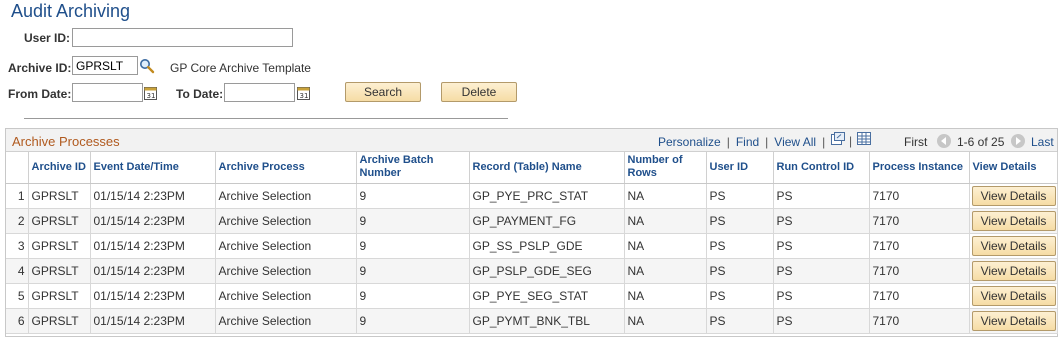  I want to click on grid-pager: First 1-6 of 25 Last, so click(979, 141).